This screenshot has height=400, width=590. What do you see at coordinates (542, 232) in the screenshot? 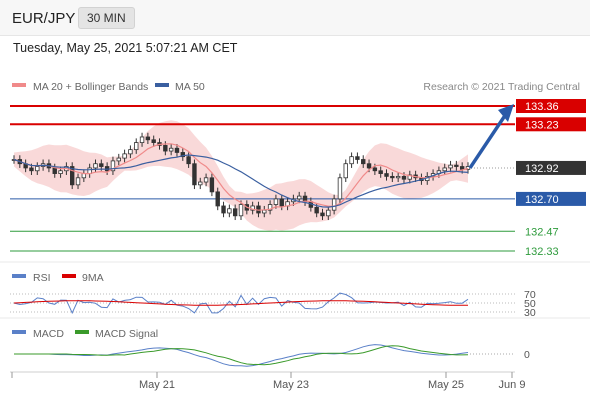
I see `level-label-132-47: 132.47` at bounding box center [542, 232].